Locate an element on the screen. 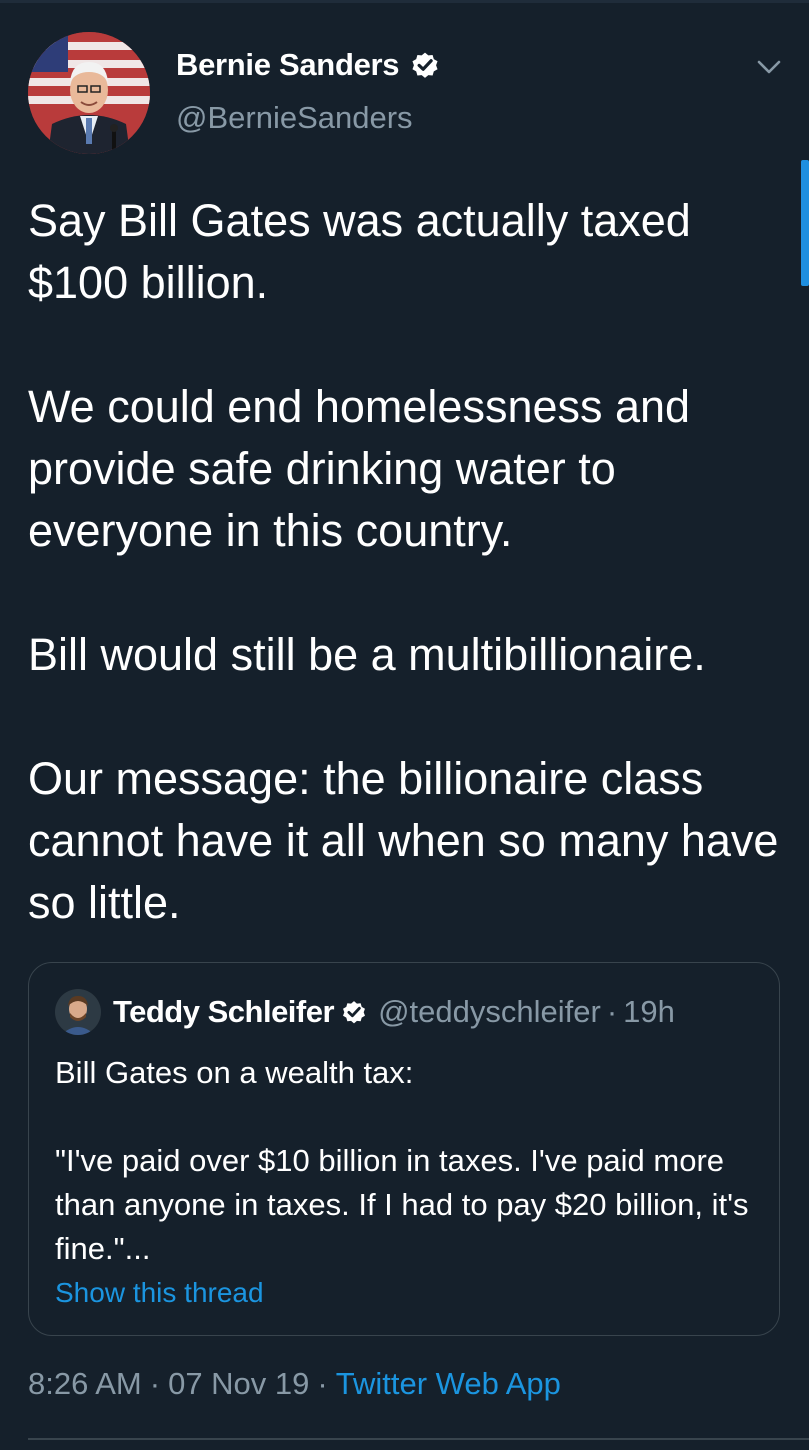  quoted-display-name: Teddy Schleifer is located at coordinates (224, 1011).